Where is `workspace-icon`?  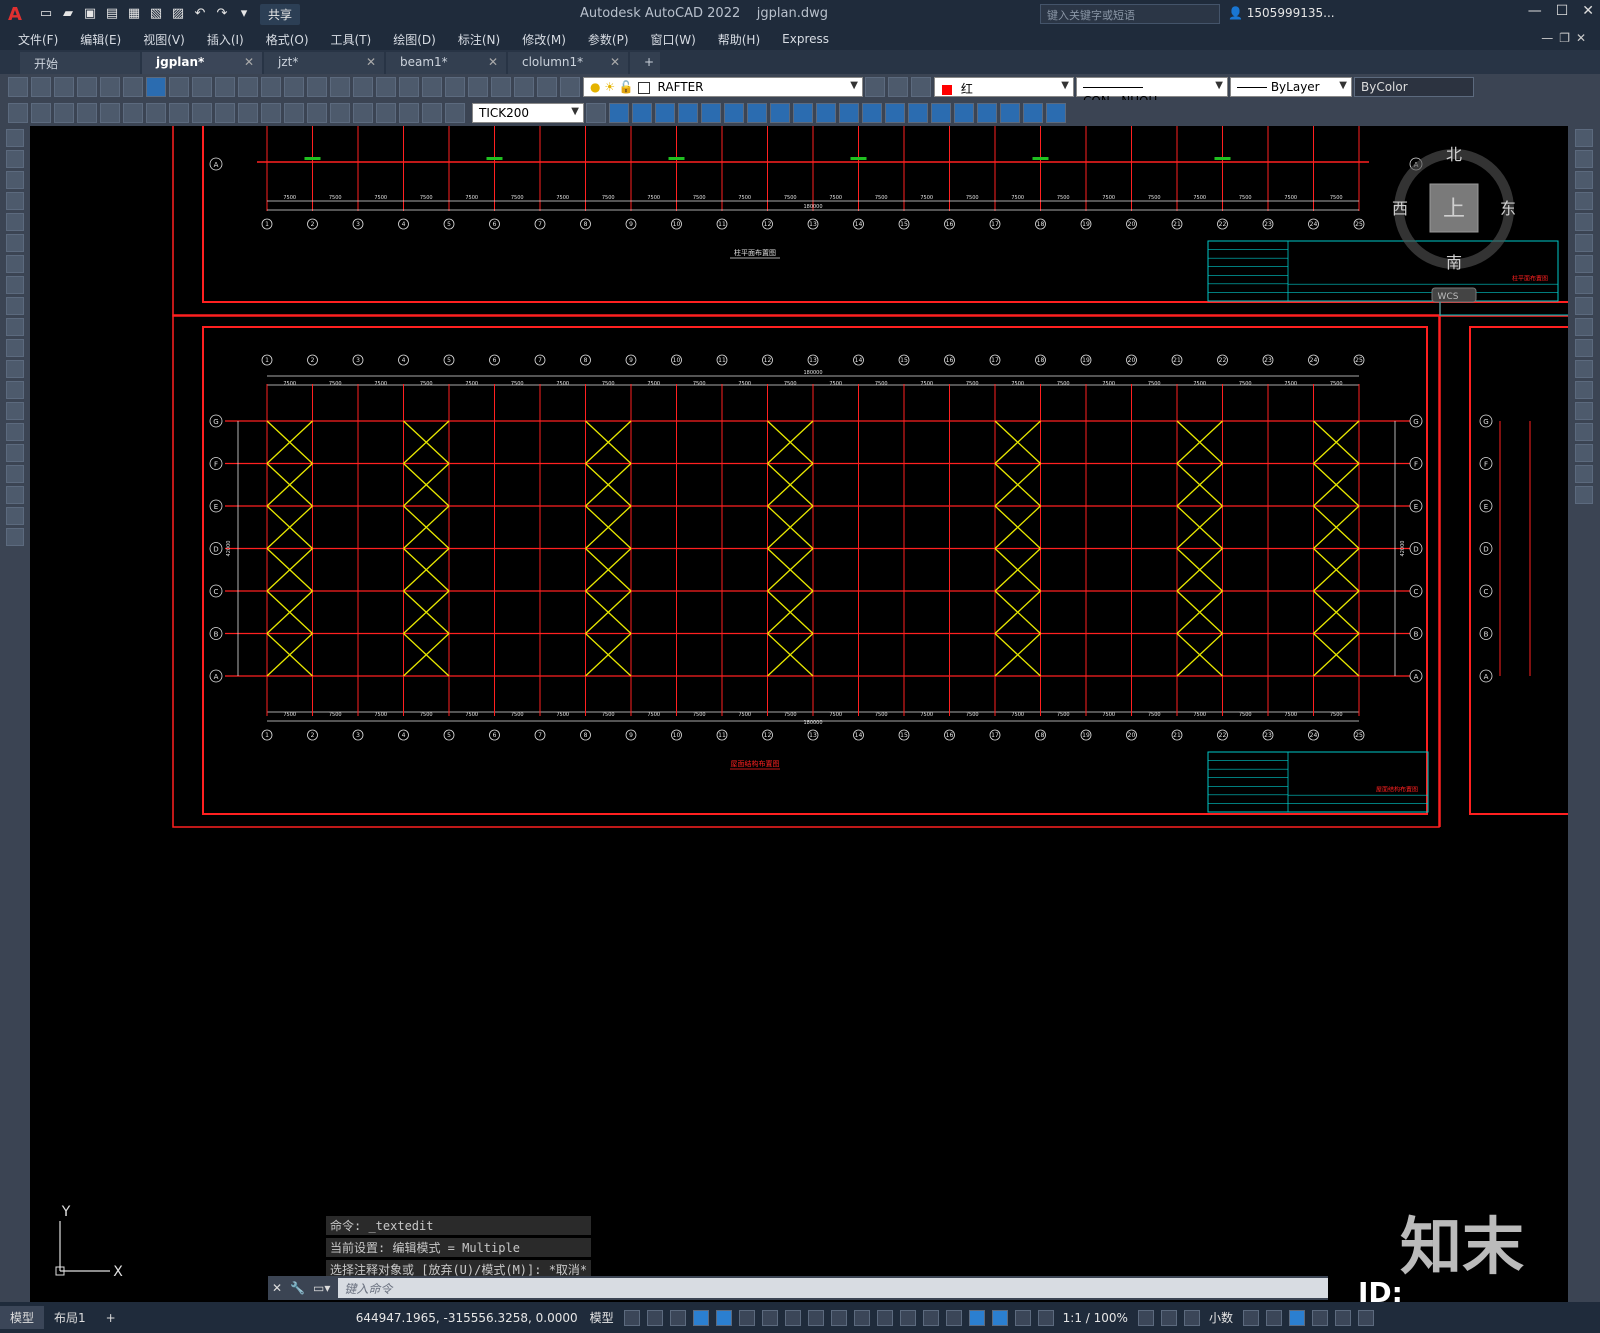 workspace-icon is located at coordinates (1145, 1317).